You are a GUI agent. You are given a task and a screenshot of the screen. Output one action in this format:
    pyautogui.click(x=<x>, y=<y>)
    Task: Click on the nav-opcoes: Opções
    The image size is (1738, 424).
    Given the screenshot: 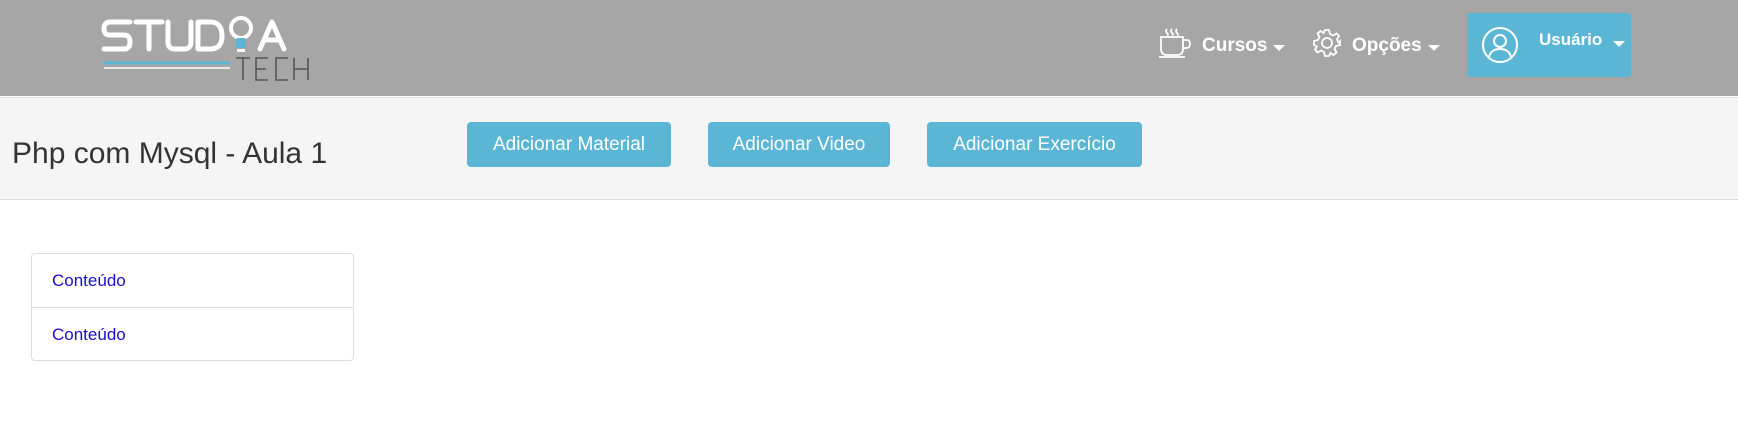 What is the action you would take?
    pyautogui.click(x=1376, y=46)
    